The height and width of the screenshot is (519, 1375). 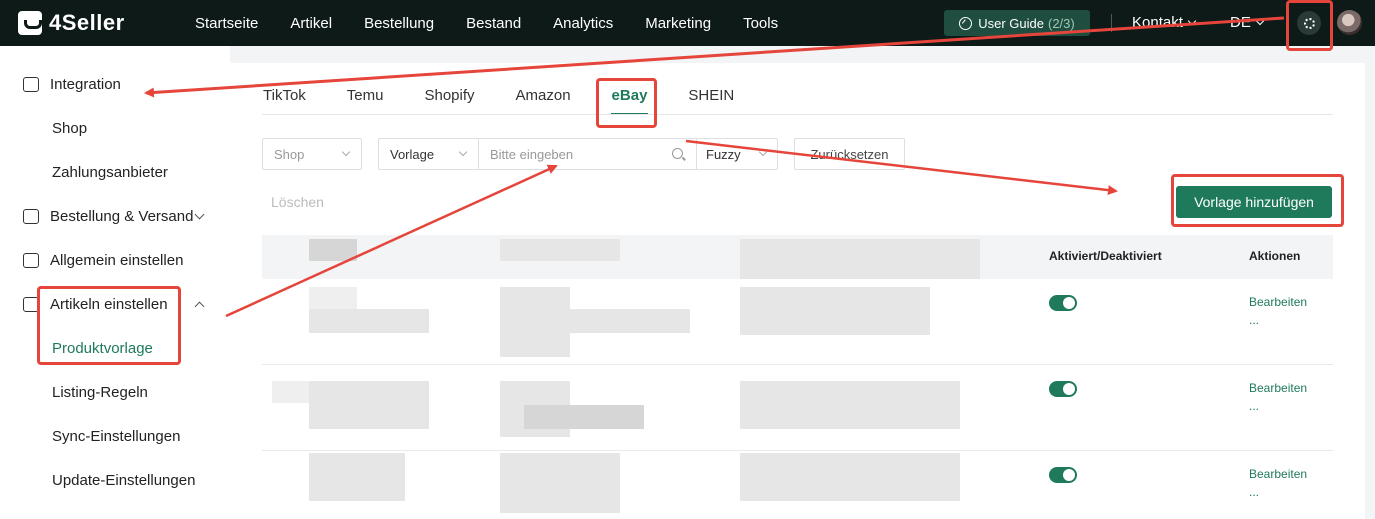 What do you see at coordinates (677, 153) in the screenshot?
I see `search-icon` at bounding box center [677, 153].